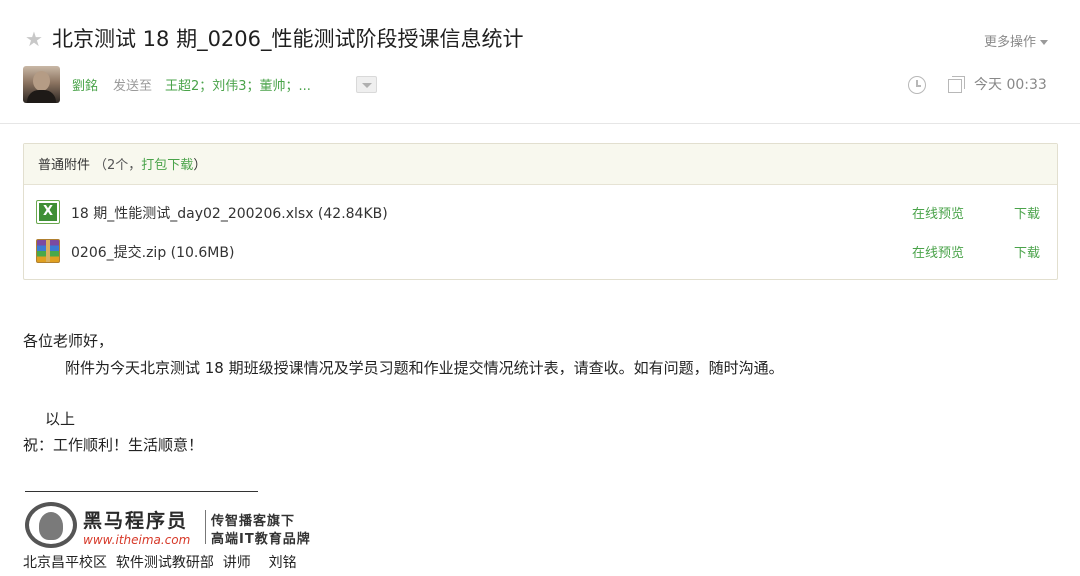 The width and height of the screenshot is (1080, 576). Describe the element at coordinates (1009, 42) in the screenshot. I see `more-actions-label: 更多操作` at that location.